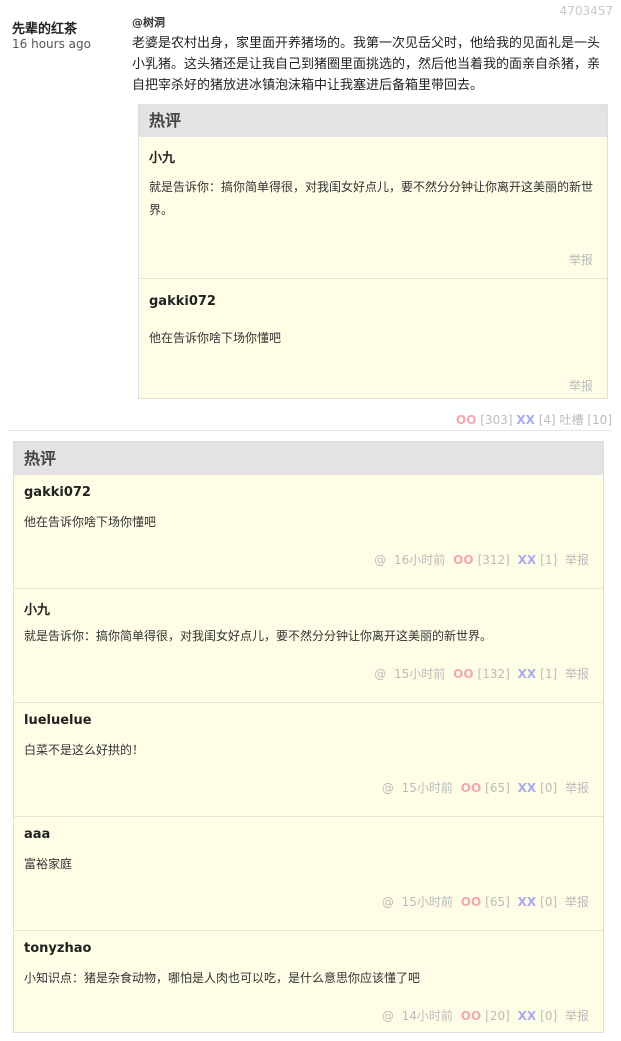  What do you see at coordinates (48, 864) in the screenshot?
I see `comment-text: 富裕家庭` at bounding box center [48, 864].